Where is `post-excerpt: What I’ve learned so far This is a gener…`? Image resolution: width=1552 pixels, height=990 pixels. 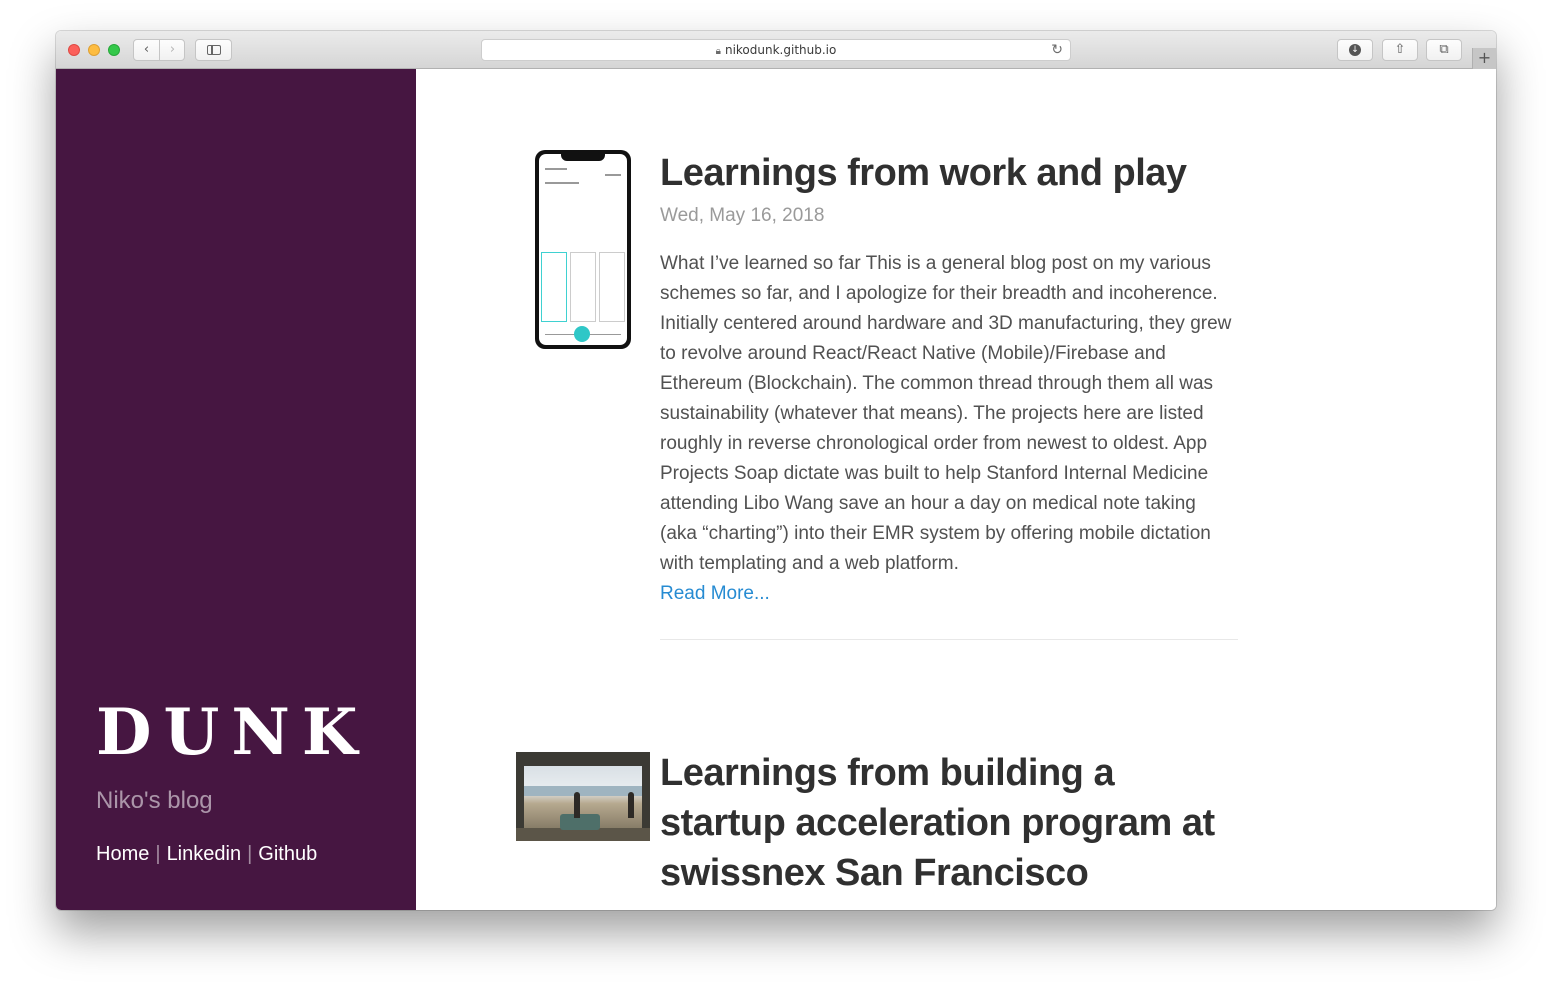
post-excerpt: What I’ve learned so far This is a gener… is located at coordinates (946, 413).